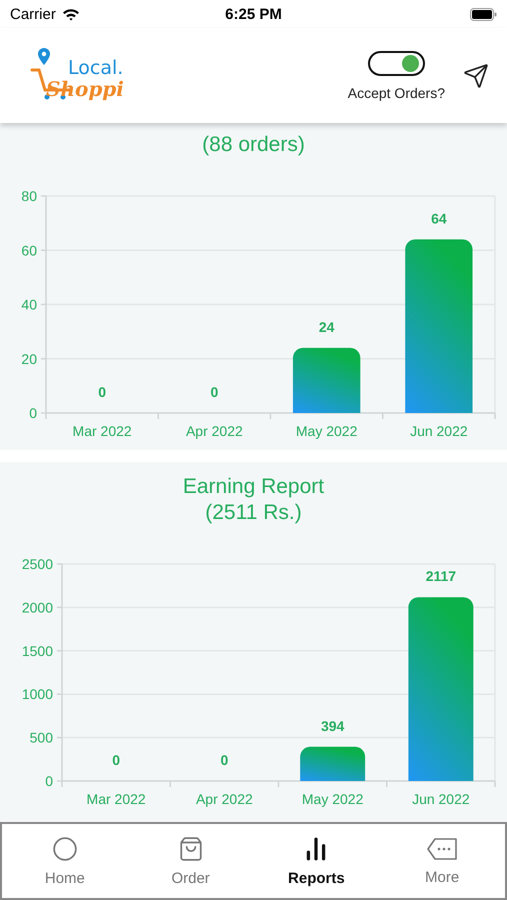  I want to click on toggle-label: Accept Orders?, so click(396, 92).